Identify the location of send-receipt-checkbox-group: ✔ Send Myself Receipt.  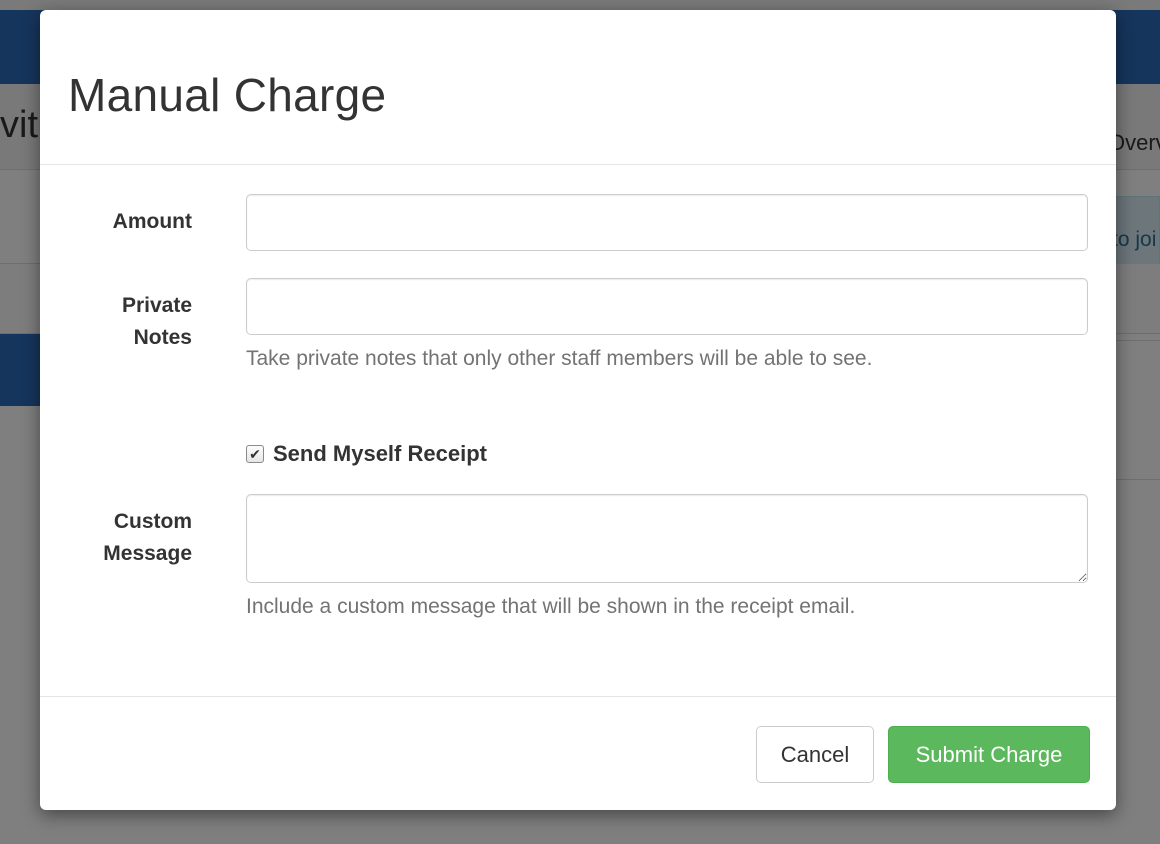
(366, 454).